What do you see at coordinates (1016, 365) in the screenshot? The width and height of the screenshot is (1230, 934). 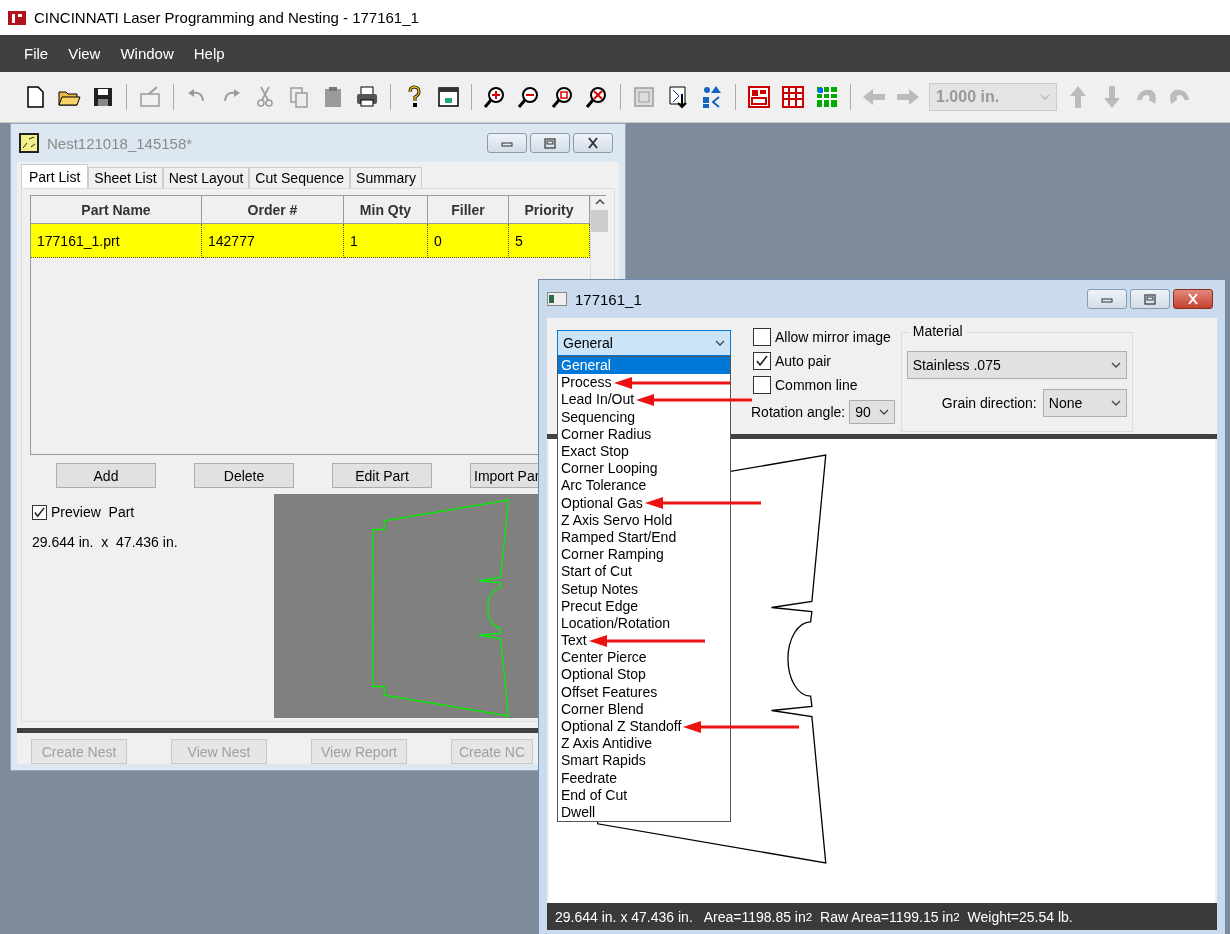 I see `material-dropdown: Stainless .075` at bounding box center [1016, 365].